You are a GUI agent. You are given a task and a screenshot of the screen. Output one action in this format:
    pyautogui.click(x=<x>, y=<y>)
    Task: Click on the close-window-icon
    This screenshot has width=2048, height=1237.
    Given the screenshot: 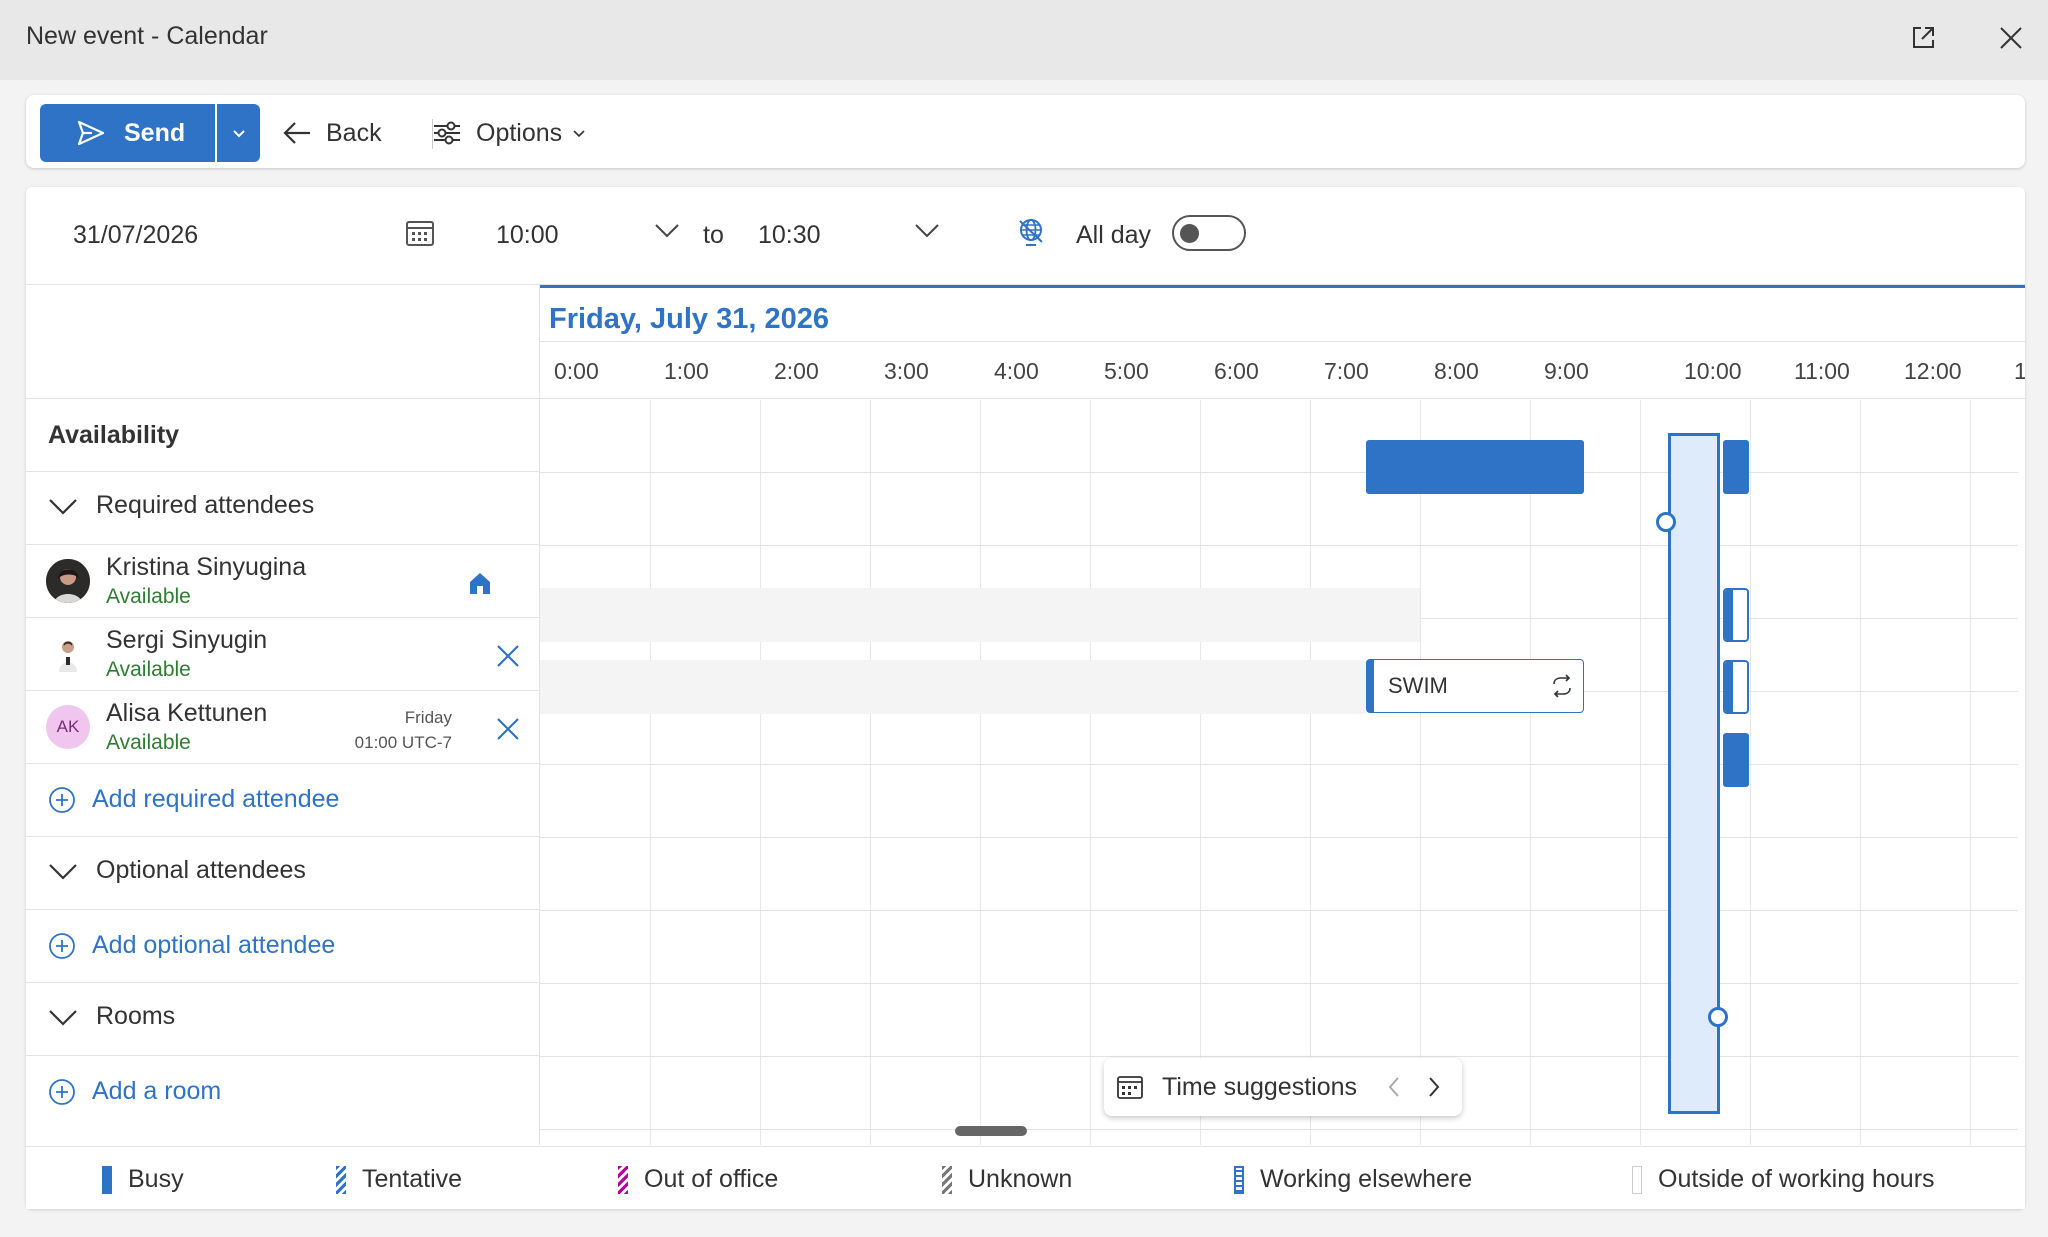 What is the action you would take?
    pyautogui.click(x=2011, y=38)
    